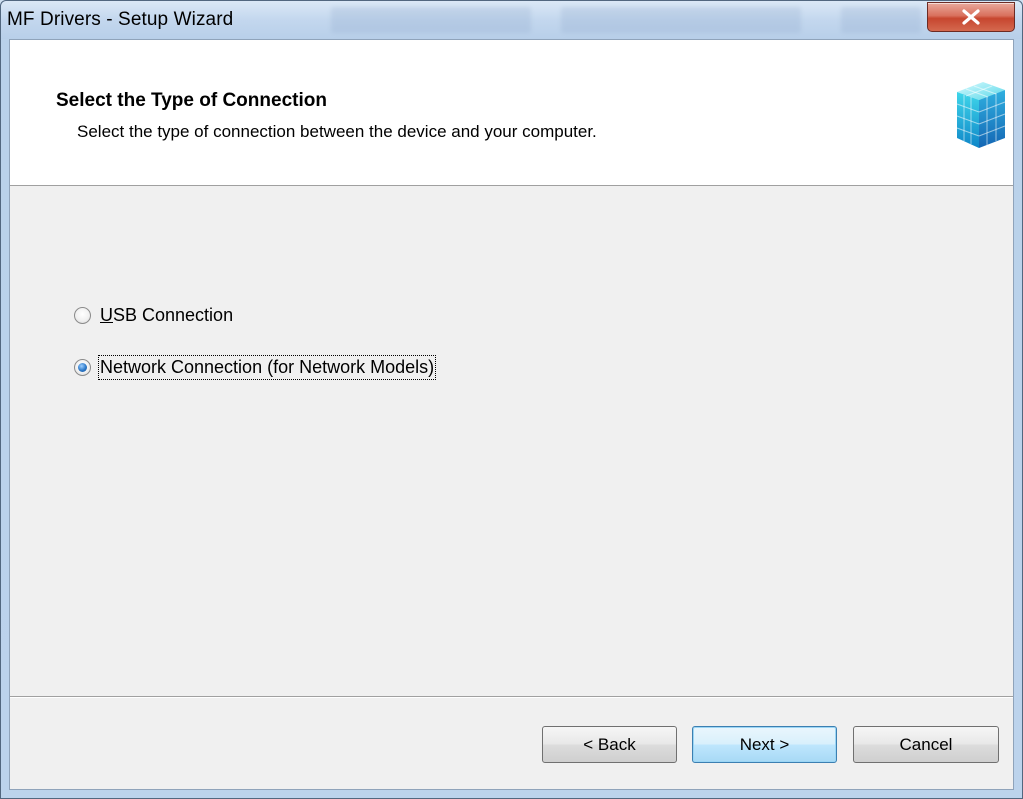  I want to click on window-title: MF Drivers - Setup Wizard, so click(120, 19).